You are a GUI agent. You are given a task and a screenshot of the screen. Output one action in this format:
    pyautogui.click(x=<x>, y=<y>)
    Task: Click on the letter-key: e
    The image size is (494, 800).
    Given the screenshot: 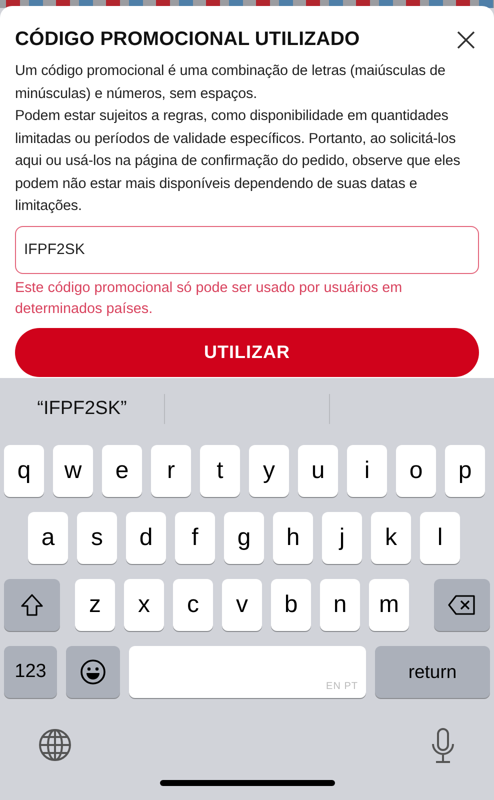 What is the action you would take?
    pyautogui.click(x=122, y=471)
    